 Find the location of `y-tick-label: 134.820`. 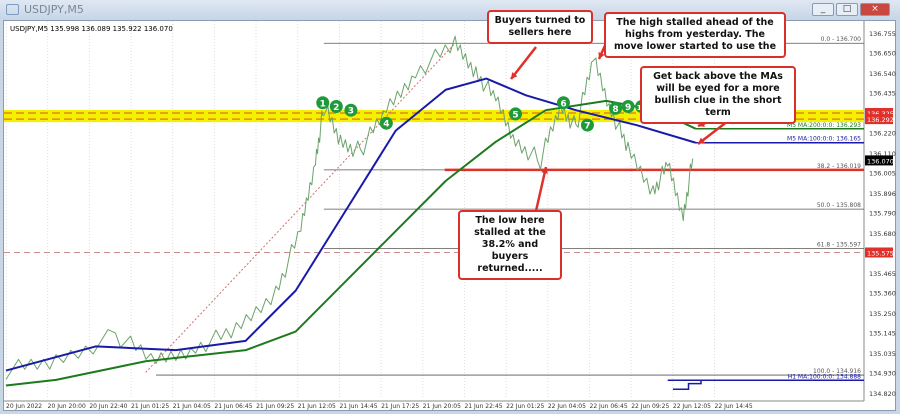

y-tick-label: 134.820 is located at coordinates (882, 394).